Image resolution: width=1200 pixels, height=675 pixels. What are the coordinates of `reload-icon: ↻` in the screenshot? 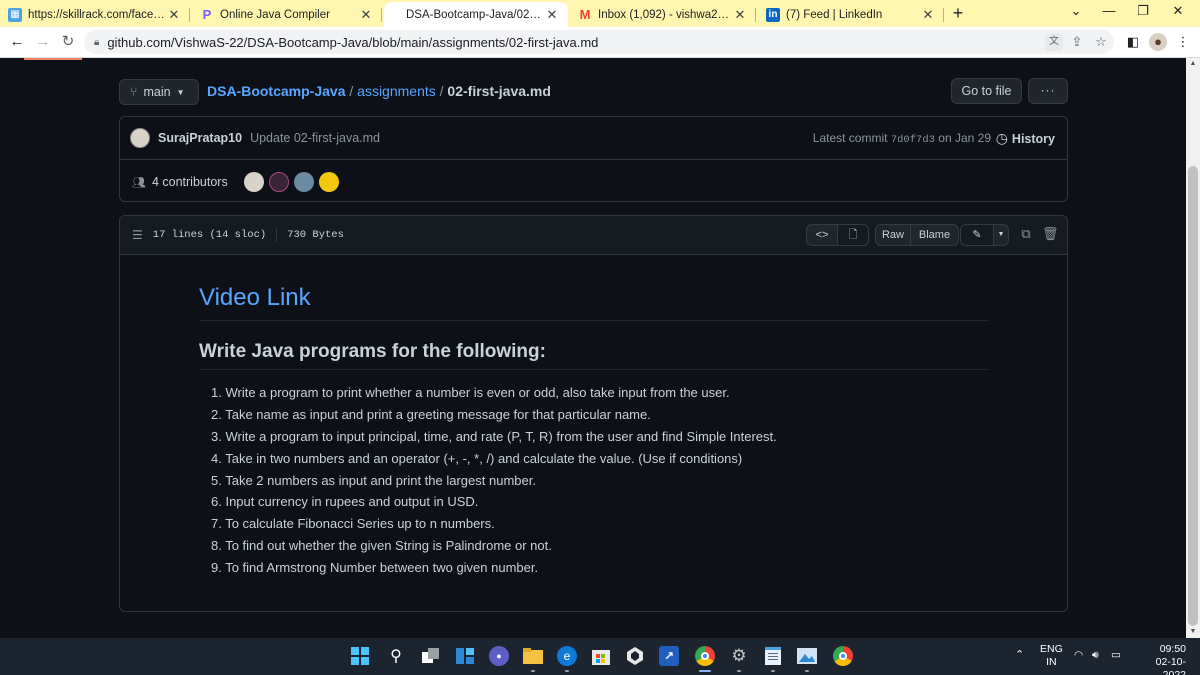 It's located at (68, 42).